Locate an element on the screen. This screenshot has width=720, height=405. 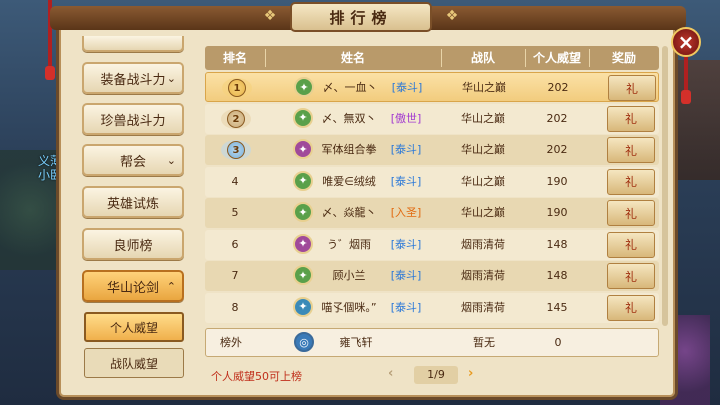
table-row: 6 ✦ う゛烟雨 [泰斗] 烟雨清荷 148 礼 is located at coordinates (432, 244).